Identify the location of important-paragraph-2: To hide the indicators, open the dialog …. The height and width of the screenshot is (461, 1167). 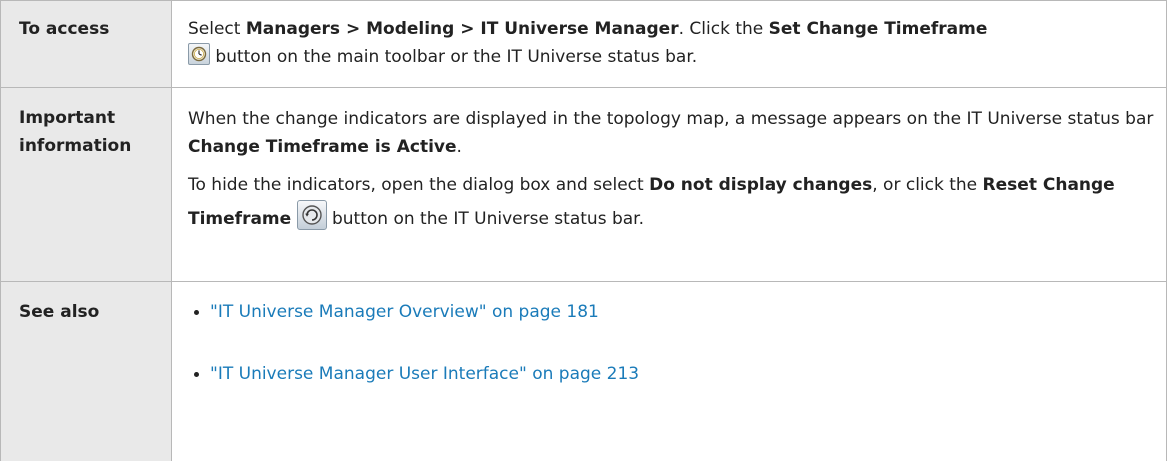
(672, 204).